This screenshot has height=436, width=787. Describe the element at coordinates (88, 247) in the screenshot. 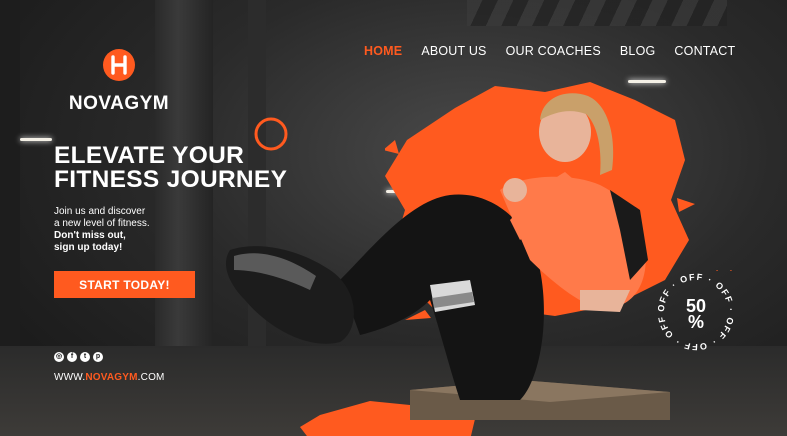

I see `subtext-bold-2: sign up today!` at that location.